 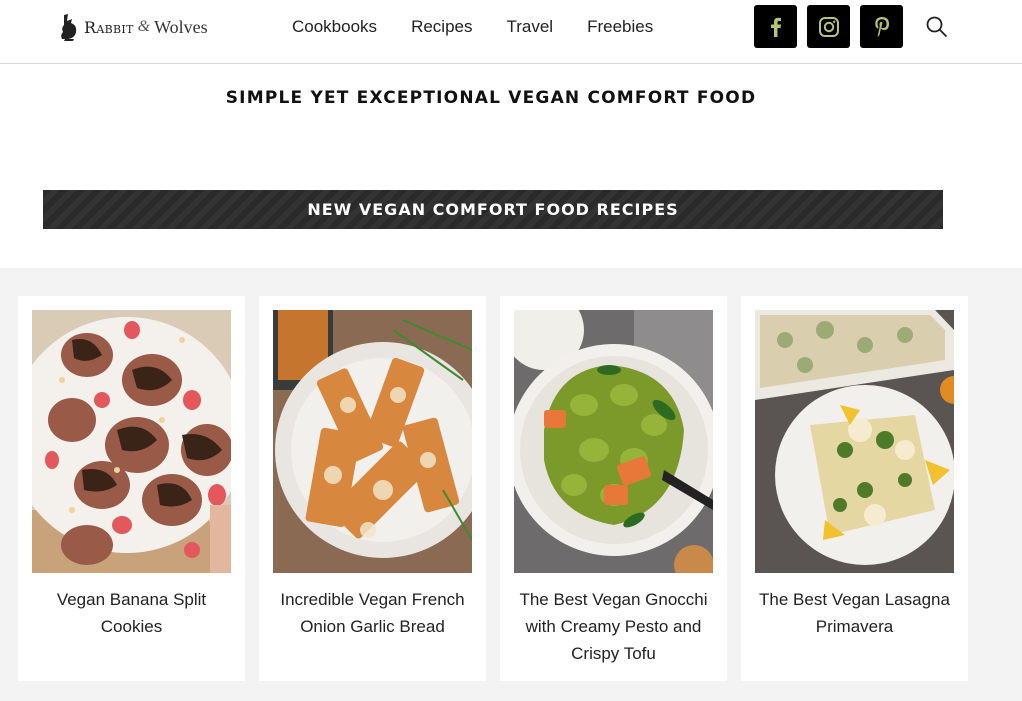 I want to click on pinterest-icon, so click(x=881, y=26).